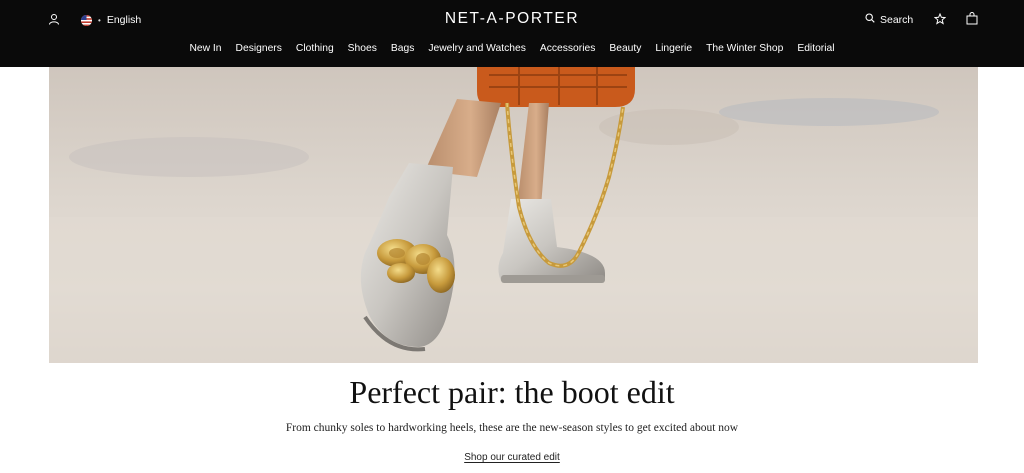 The image size is (1024, 473). I want to click on nav-item-accessories: Accessories, so click(568, 48).